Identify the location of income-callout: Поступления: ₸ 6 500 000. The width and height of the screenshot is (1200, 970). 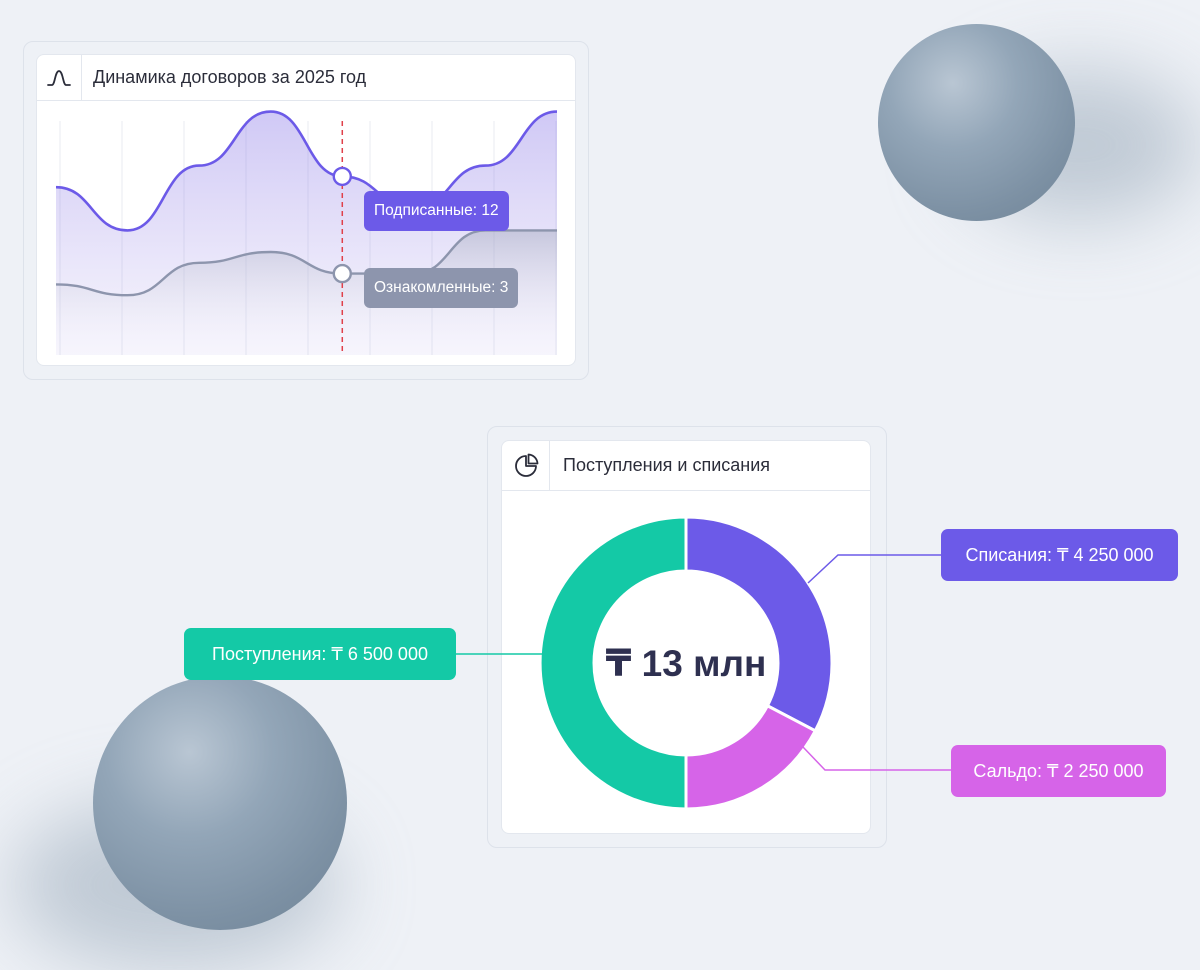
(320, 654).